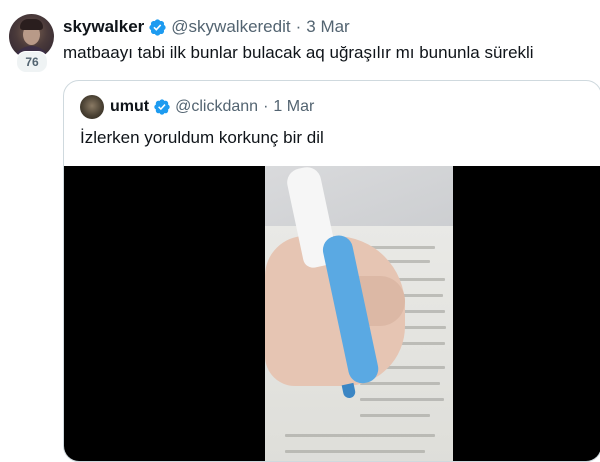  I want to click on quoted-tweet-header: umut @clickdann · 1 Mar, so click(197, 107).